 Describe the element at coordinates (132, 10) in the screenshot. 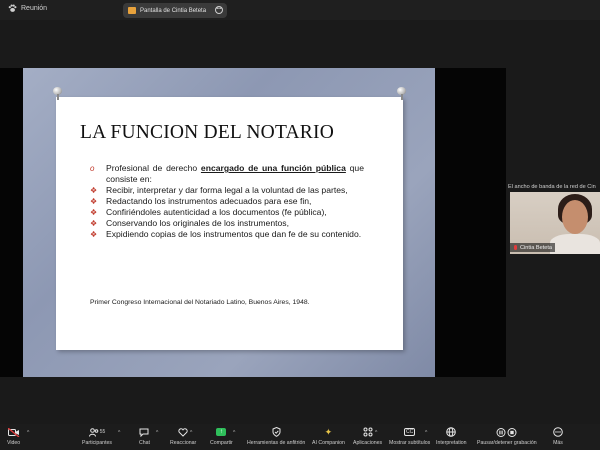

I see `screen-share-icon` at that location.